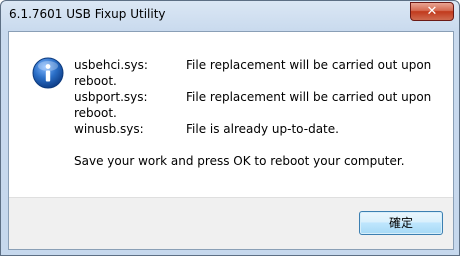 Image resolution: width=462 pixels, height=258 pixels. Describe the element at coordinates (111, 65) in the screenshot. I see `file-name: usbehci.sys:` at that location.